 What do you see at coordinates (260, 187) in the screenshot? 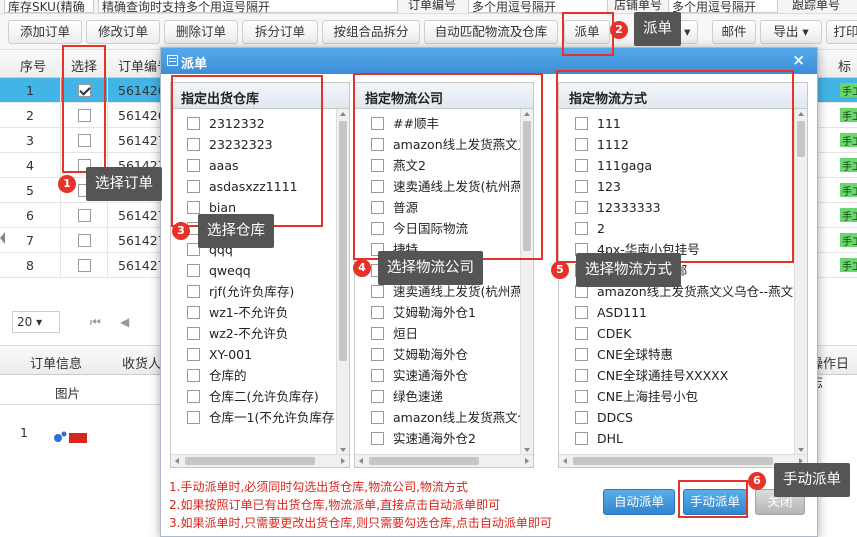
I see `warehouse-option: asdasxzz1111` at bounding box center [260, 187].